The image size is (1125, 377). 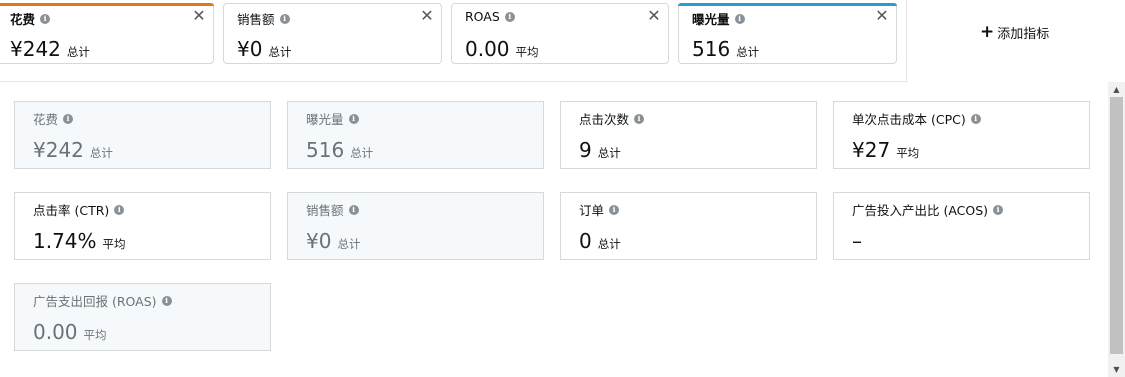 What do you see at coordinates (1116, 225) in the screenshot?
I see `scrollbar-thumb` at bounding box center [1116, 225].